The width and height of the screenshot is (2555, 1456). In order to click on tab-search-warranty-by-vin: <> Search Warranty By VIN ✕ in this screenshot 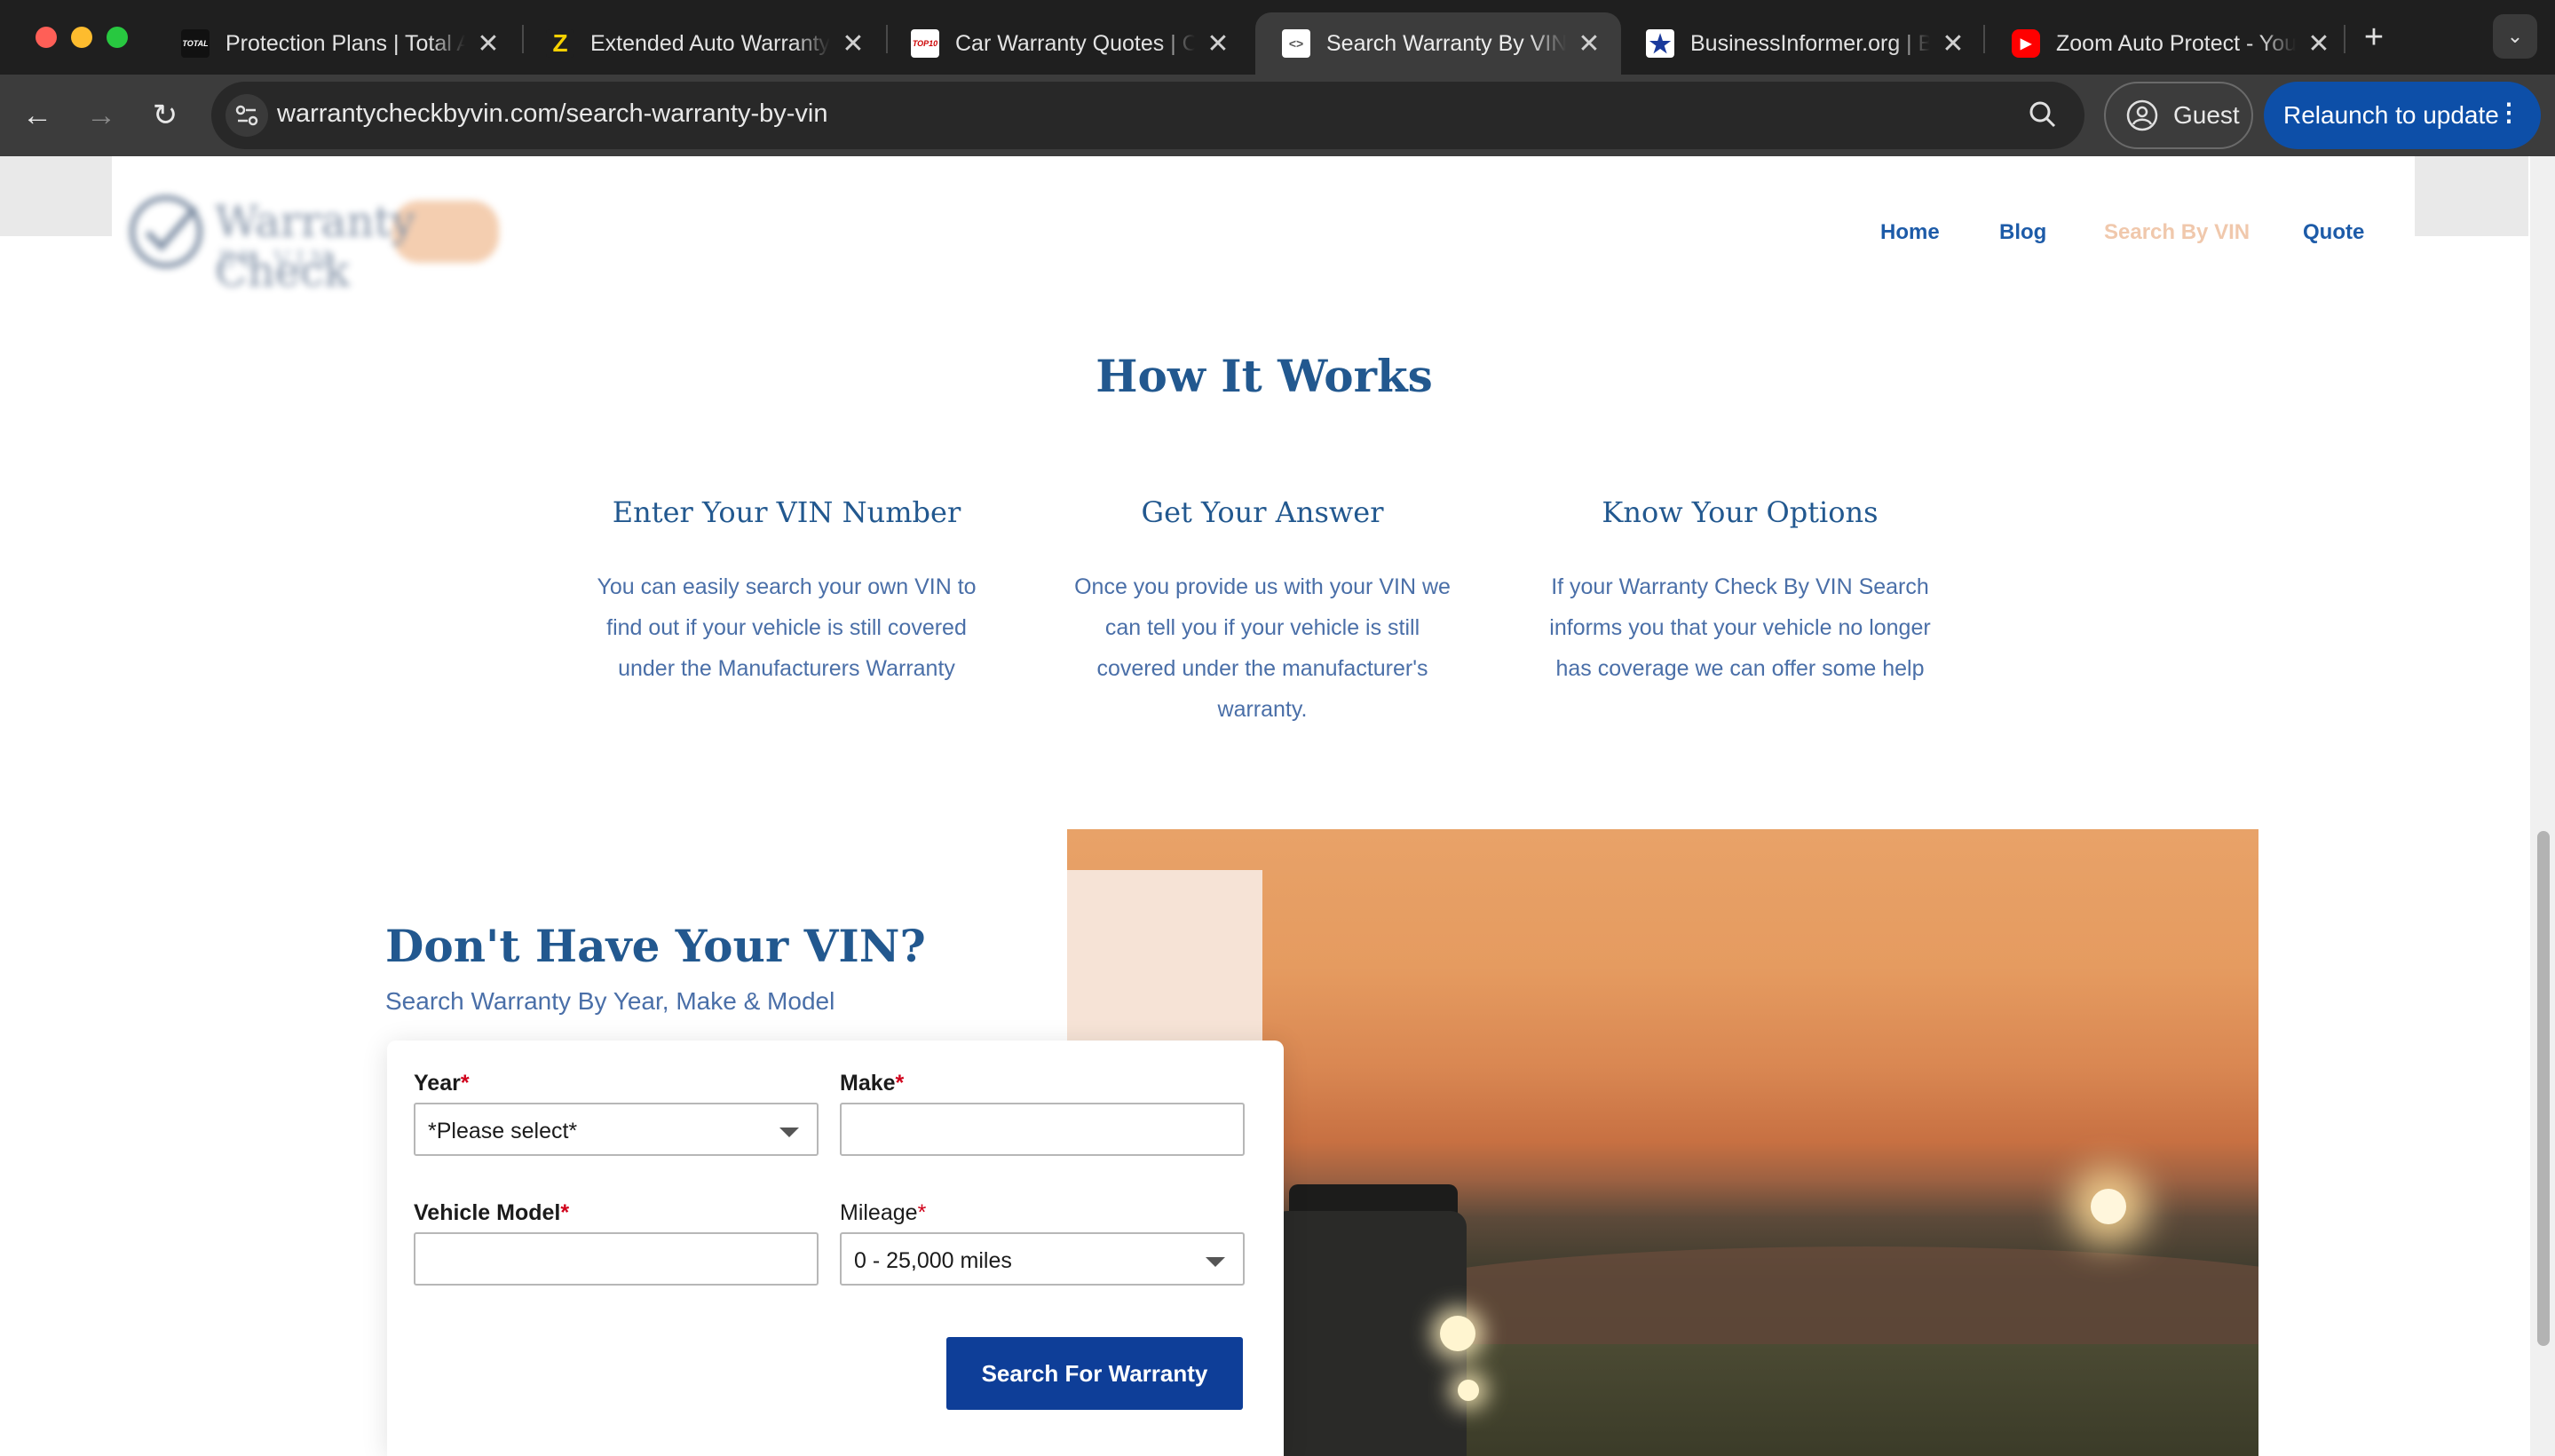, I will do `click(1438, 43)`.